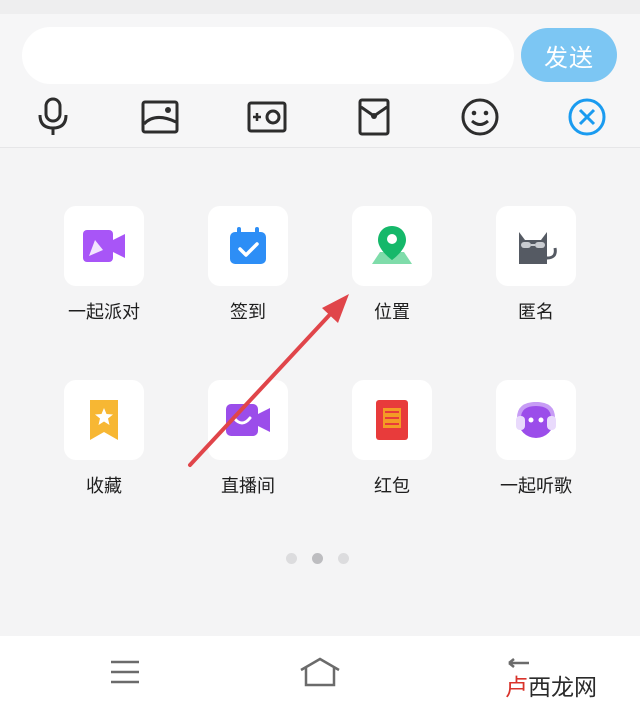  Describe the element at coordinates (104, 420) in the screenshot. I see `favorites-star-icon` at that location.